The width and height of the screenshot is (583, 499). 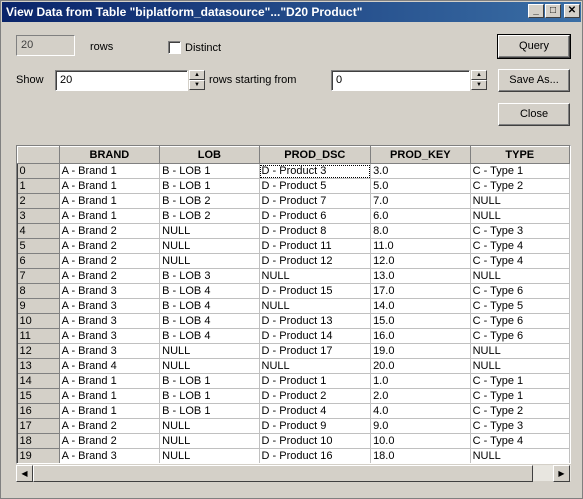 What do you see at coordinates (209, 291) in the screenshot?
I see `cell-lob: B - LOB 4` at bounding box center [209, 291].